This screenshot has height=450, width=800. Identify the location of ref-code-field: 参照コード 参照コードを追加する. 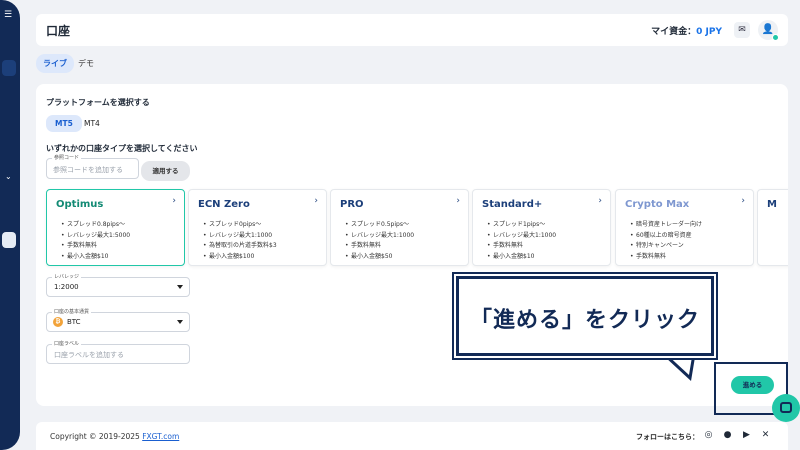
(92, 166).